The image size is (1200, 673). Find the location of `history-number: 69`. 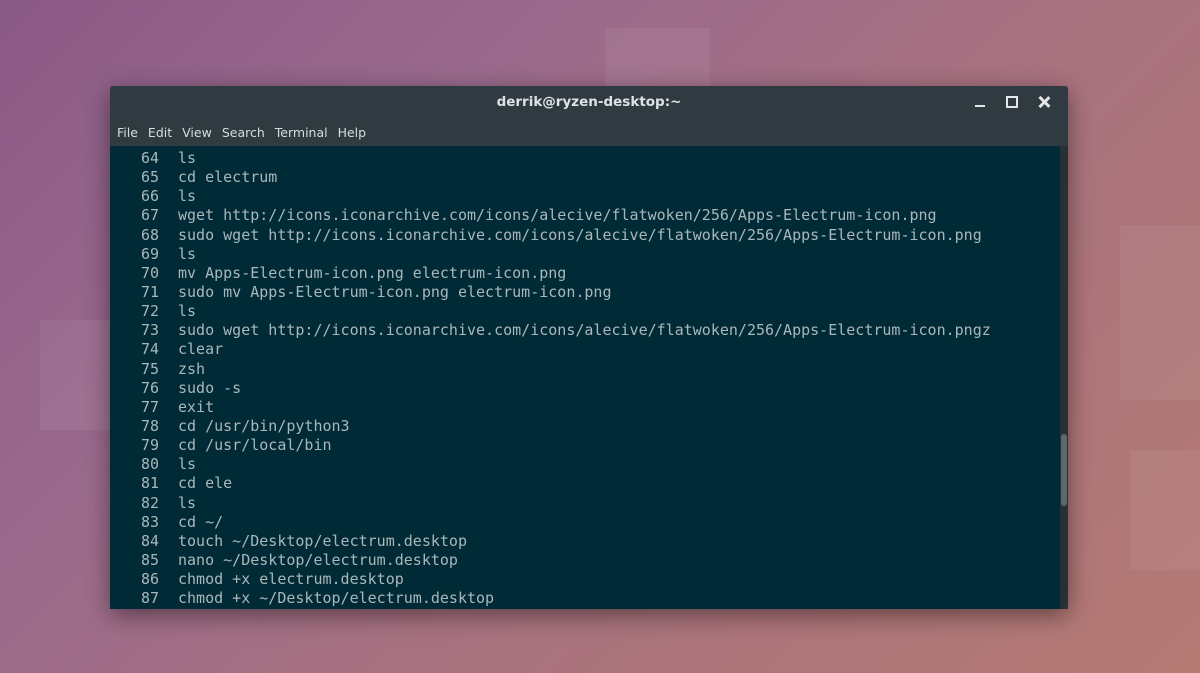

history-number: 69 is located at coordinates (149, 253).